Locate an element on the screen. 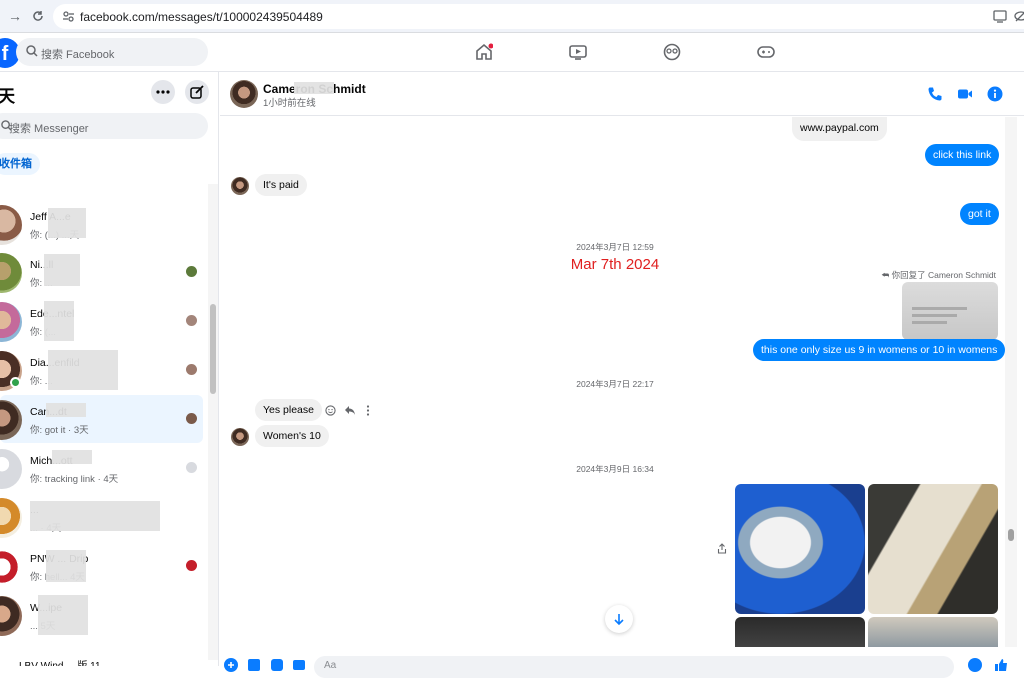 The width and height of the screenshot is (1024, 678). bottom-conversation-label: LBV Wind ... 版 11 is located at coordinates (60, 661).